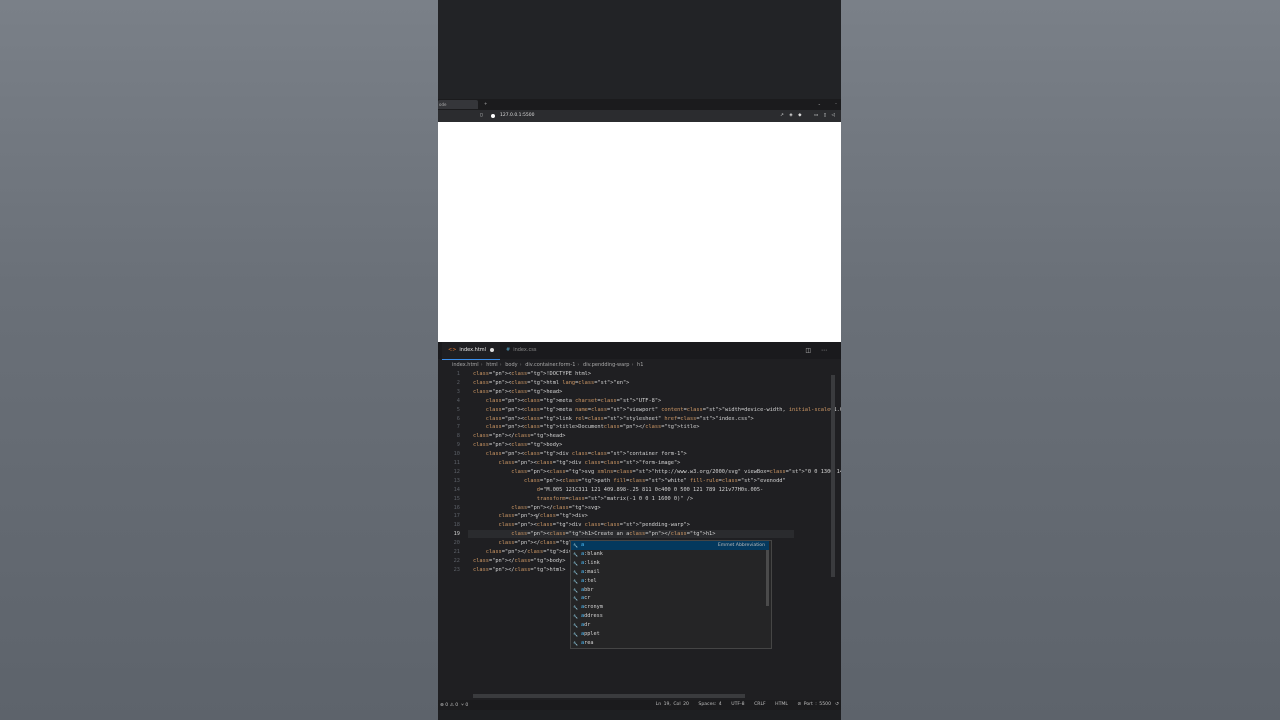 This screenshot has height=720, width=1280. What do you see at coordinates (737, 704) in the screenshot?
I see `encoding: UTF-8` at bounding box center [737, 704].